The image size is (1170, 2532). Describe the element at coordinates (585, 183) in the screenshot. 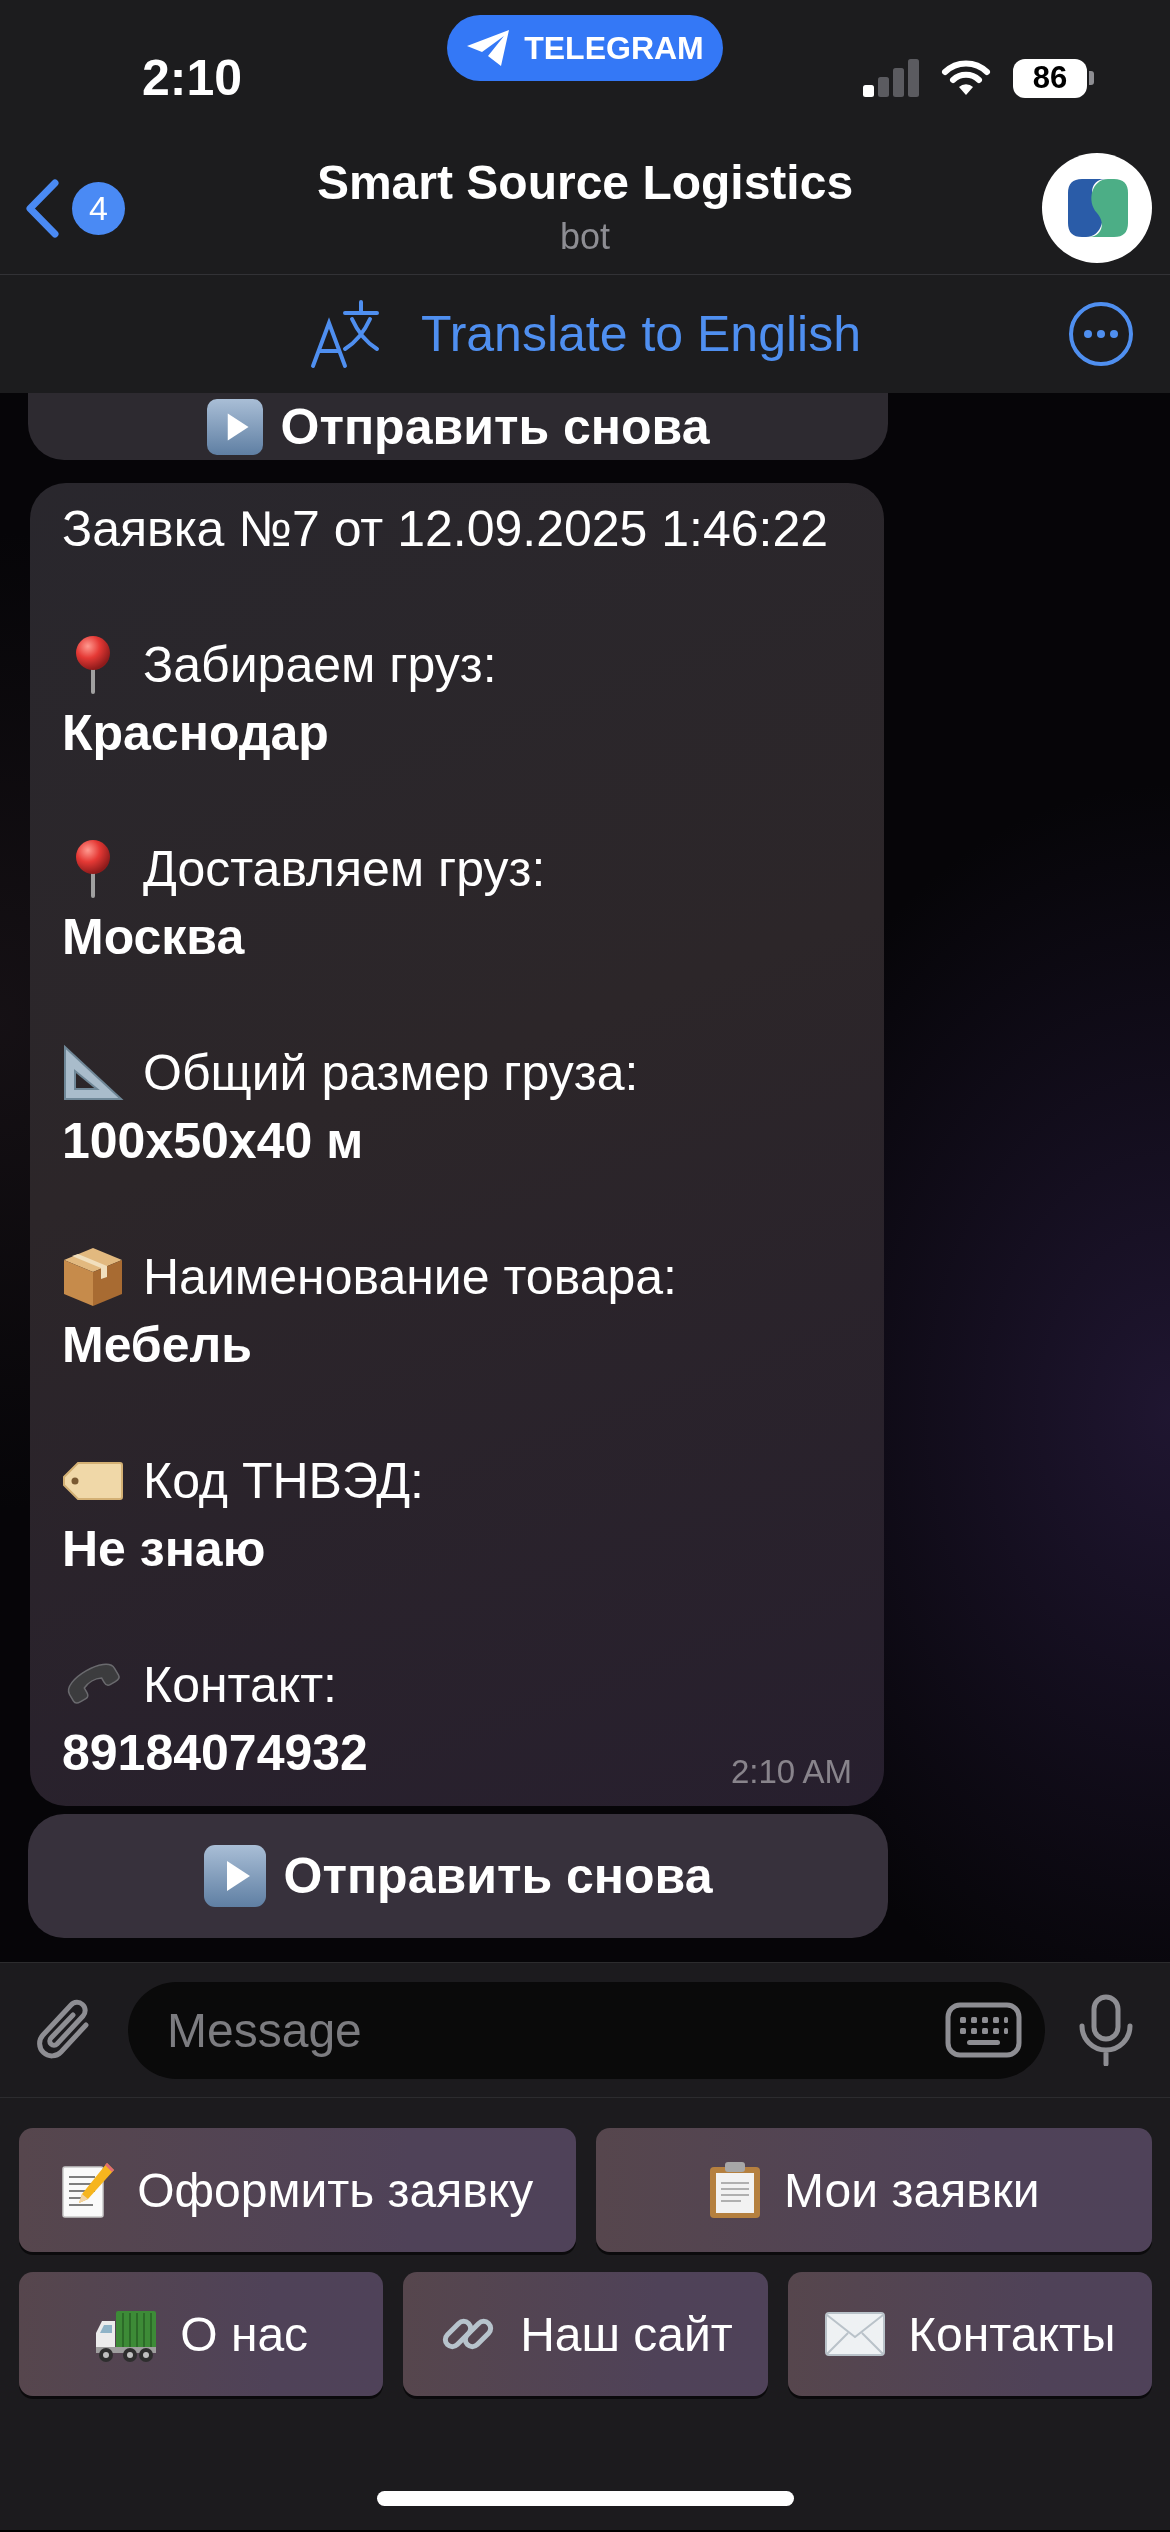

I see `chat-title: Smart Source Logistics` at that location.